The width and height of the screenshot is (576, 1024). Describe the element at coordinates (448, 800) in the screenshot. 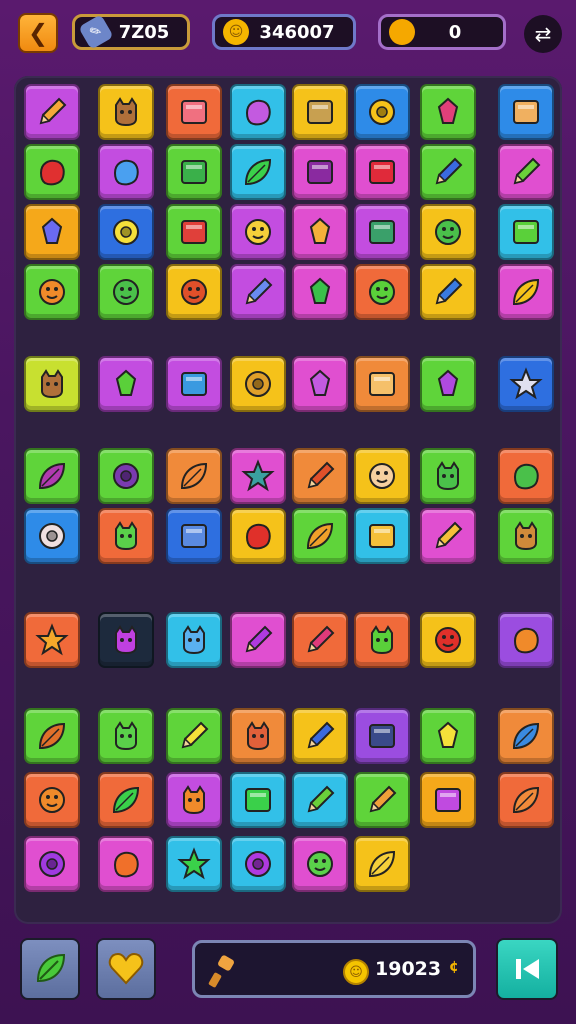

I see `tile-purple-bar` at that location.